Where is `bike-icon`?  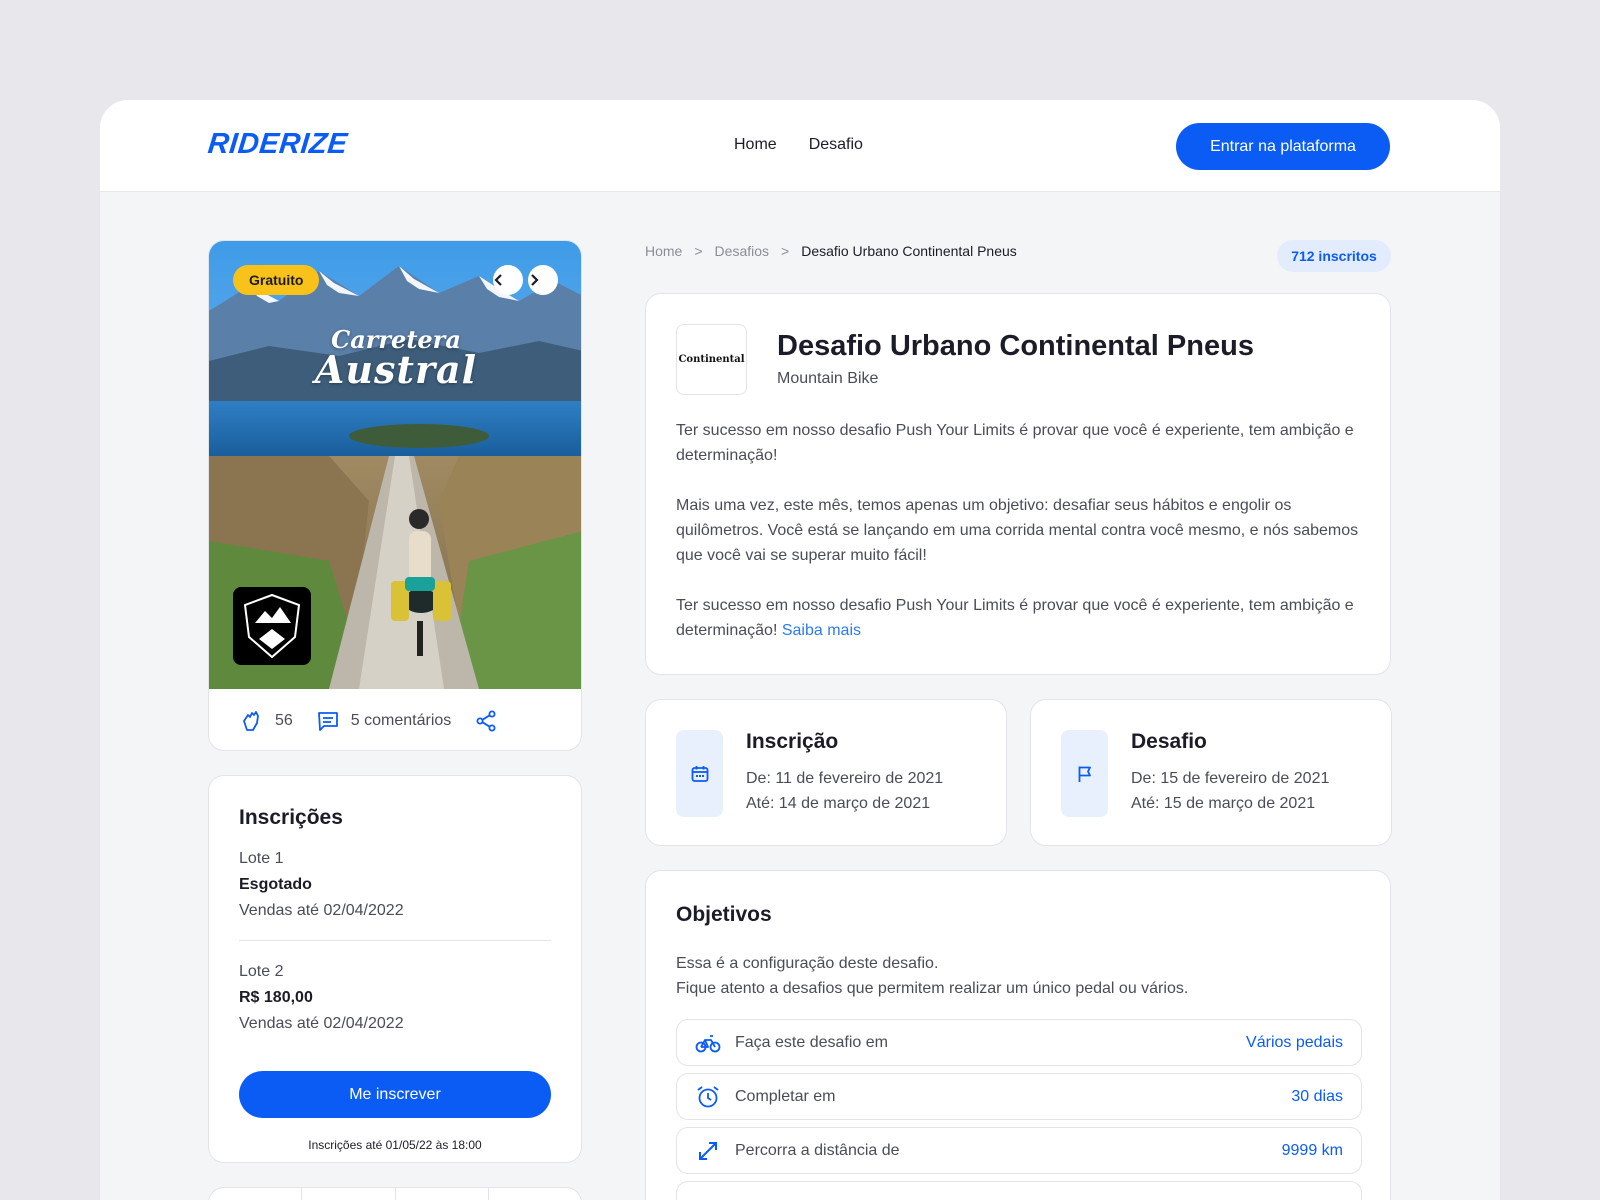
bike-icon is located at coordinates (708, 1043).